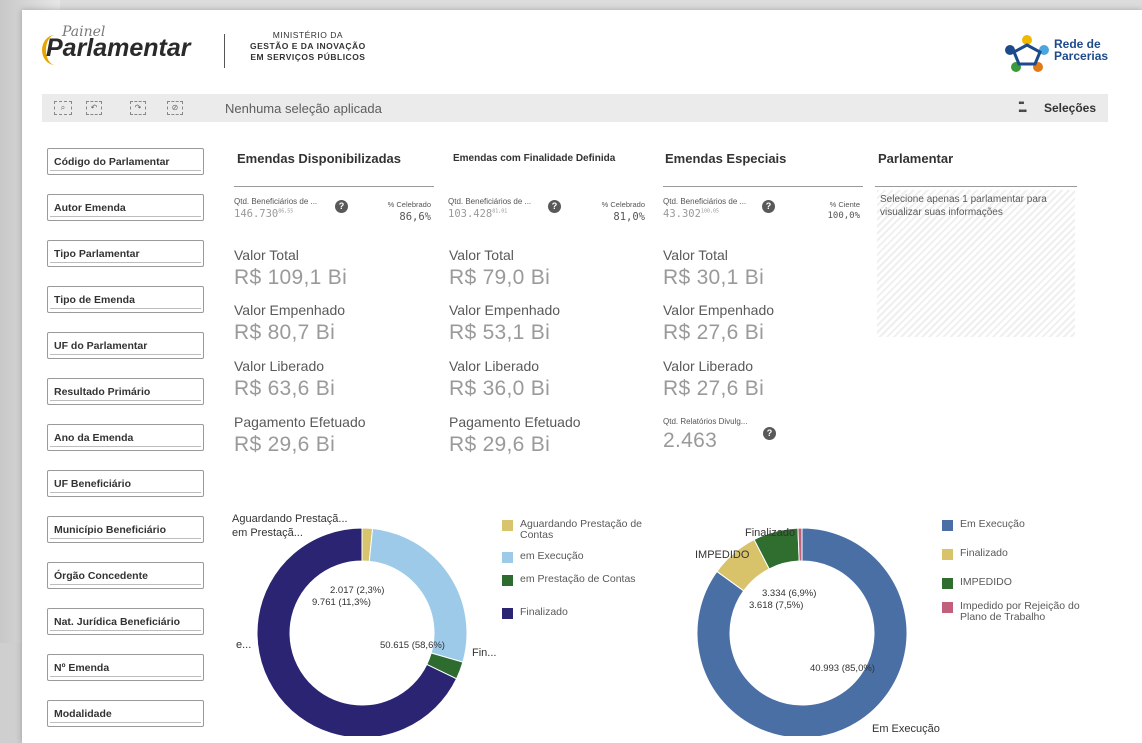 The image size is (1142, 743). What do you see at coordinates (125, 621) in the screenshot?
I see `filter-button: Nat. Jurídica Beneficiário` at bounding box center [125, 621].